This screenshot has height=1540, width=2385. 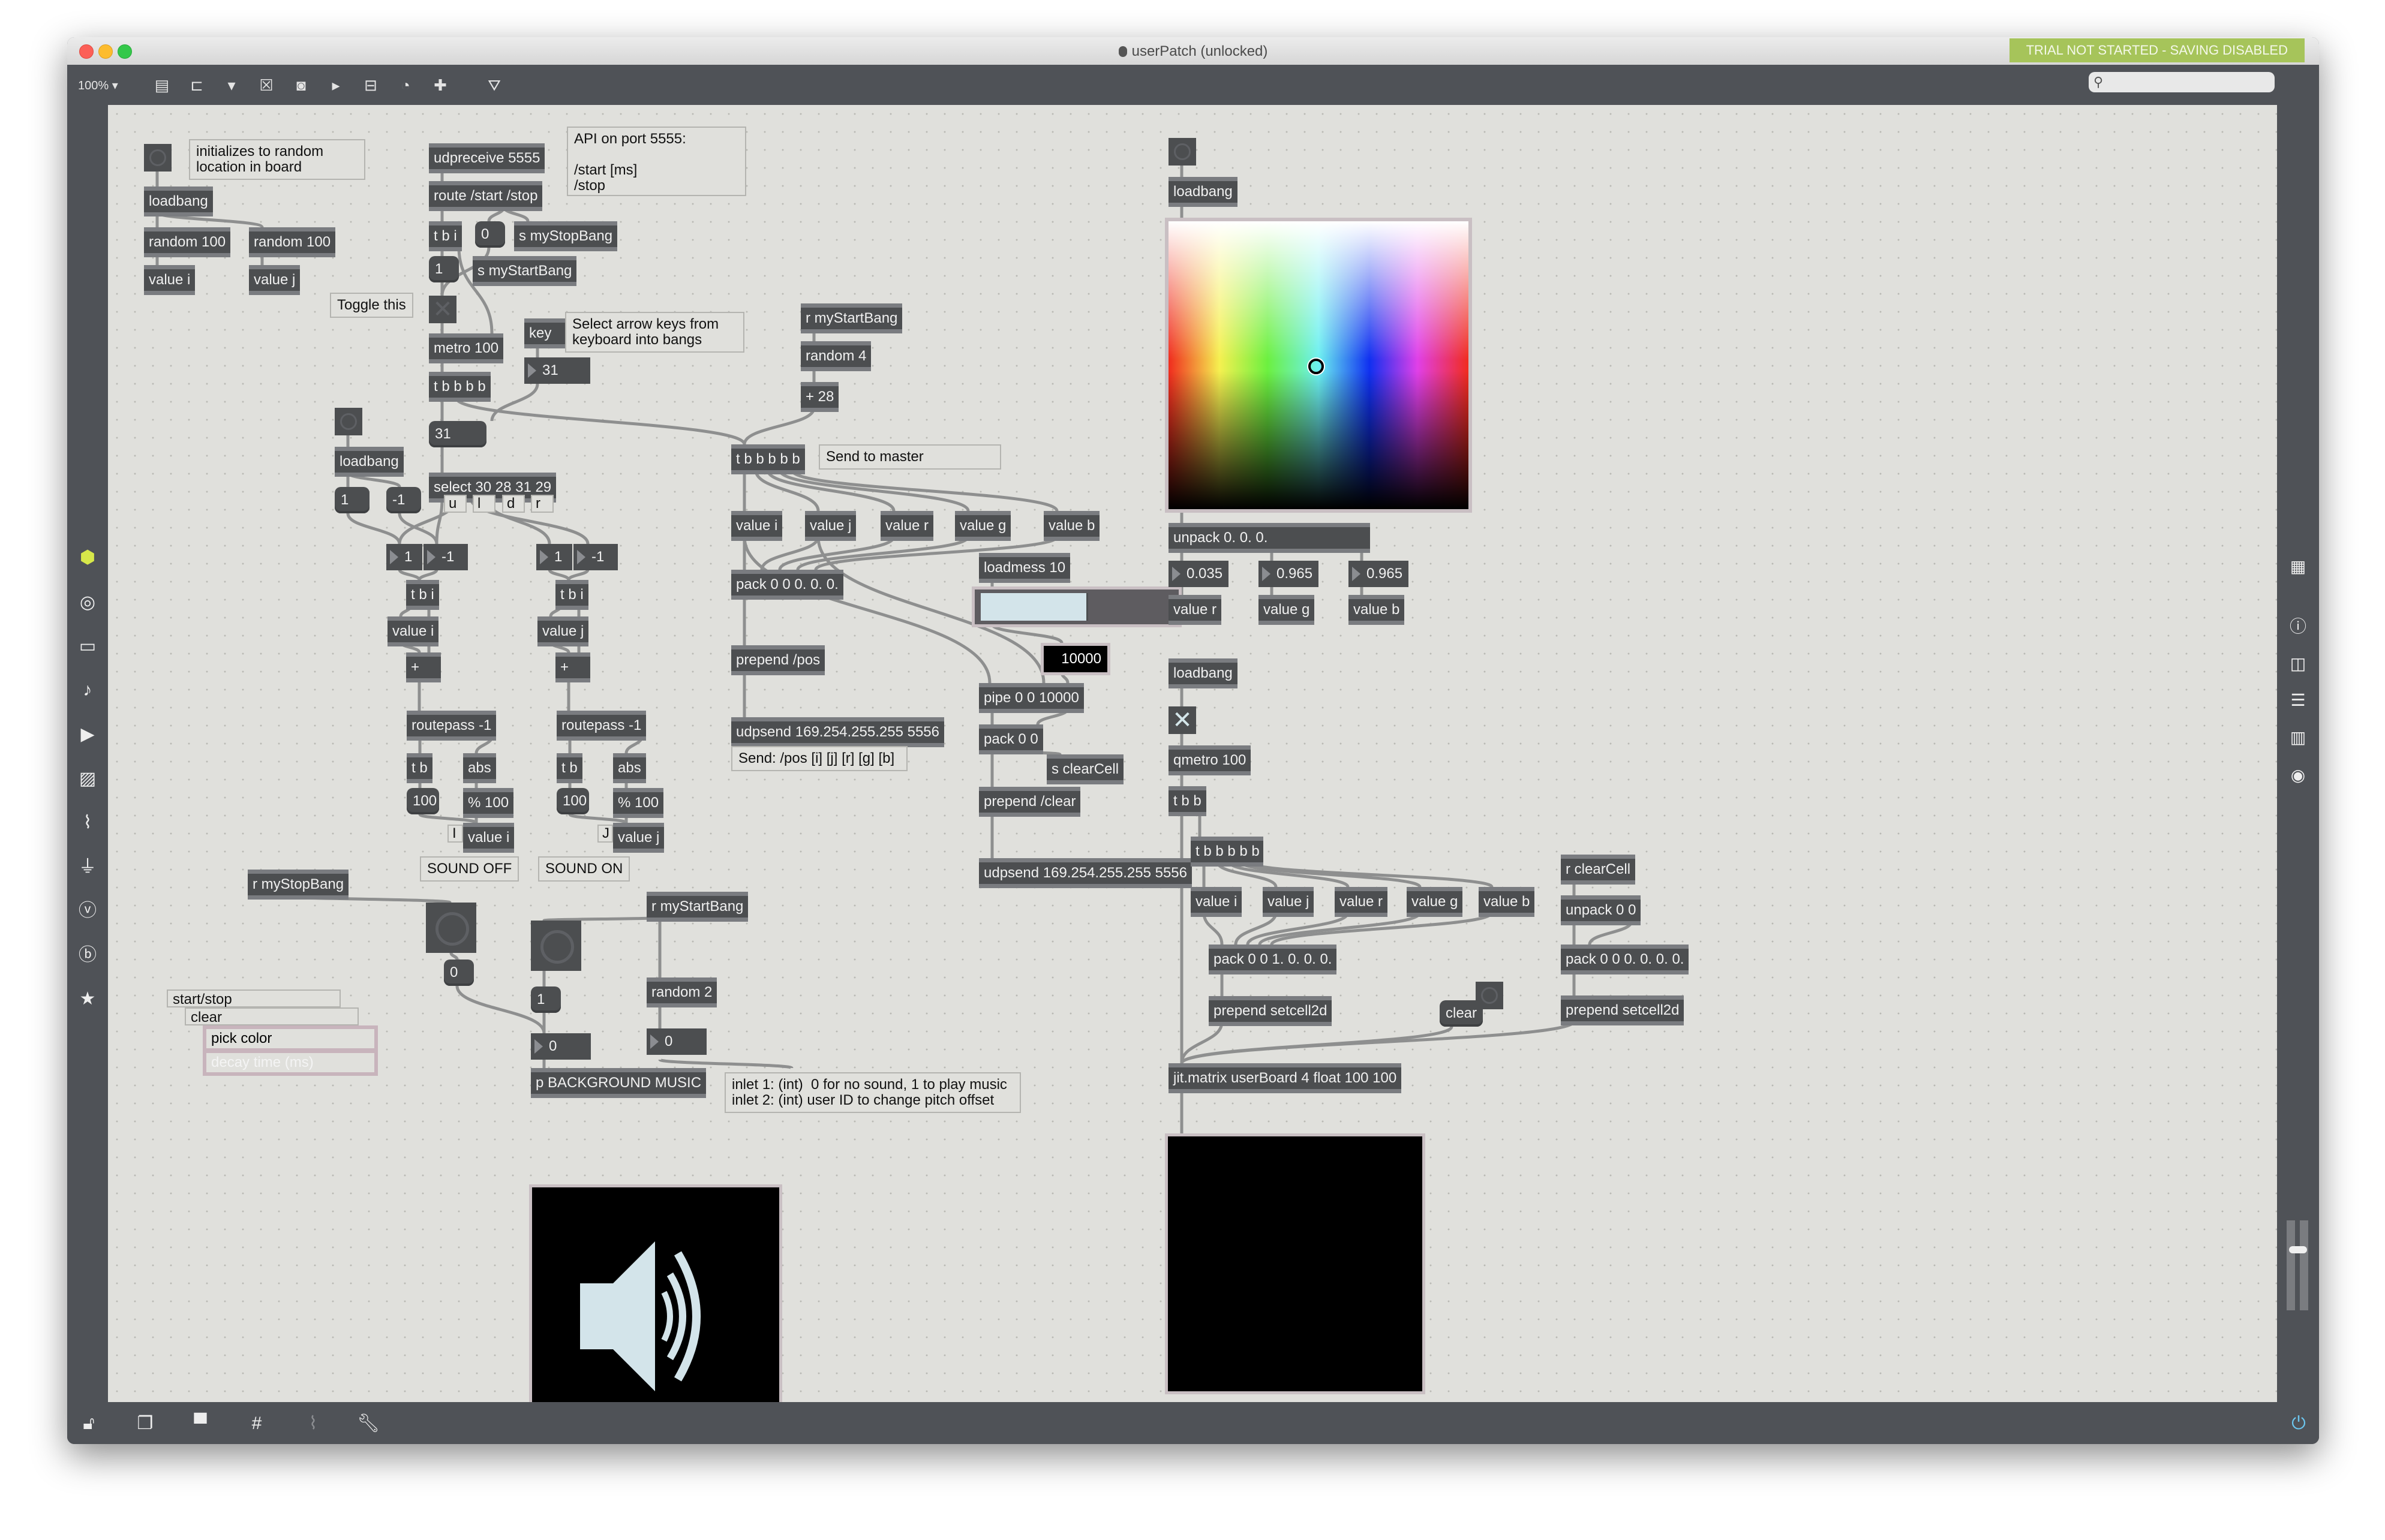 I want to click on paperclip-icon: ⌇, so click(x=88, y=823).